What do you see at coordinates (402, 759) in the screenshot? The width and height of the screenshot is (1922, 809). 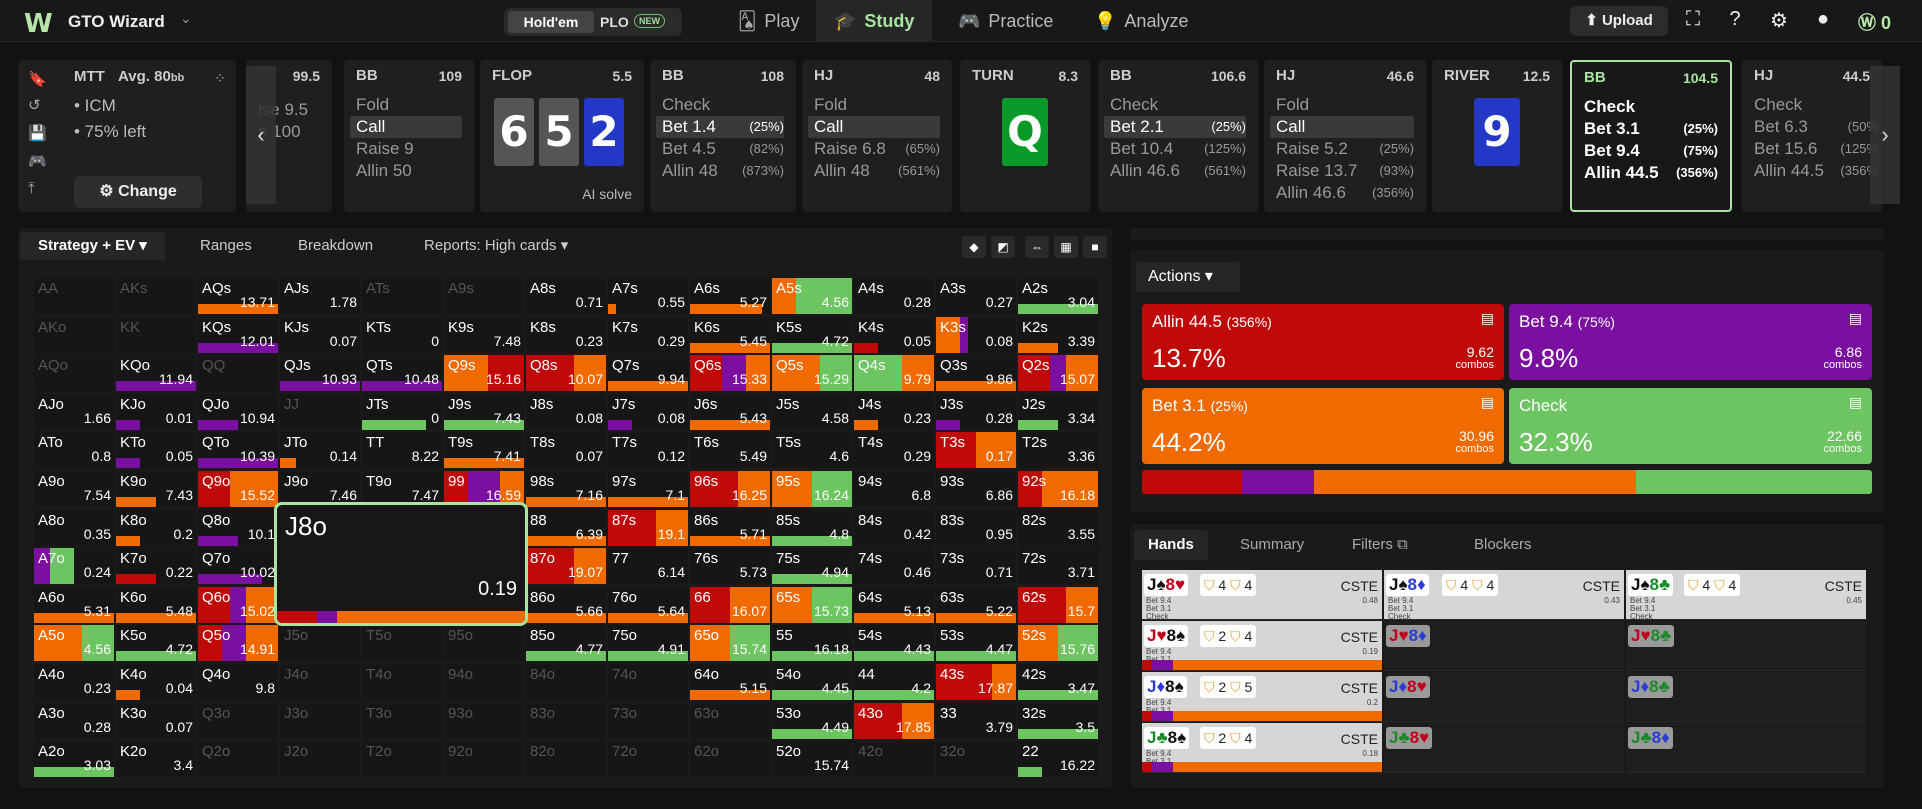 I see `hand-cell: T2o` at bounding box center [402, 759].